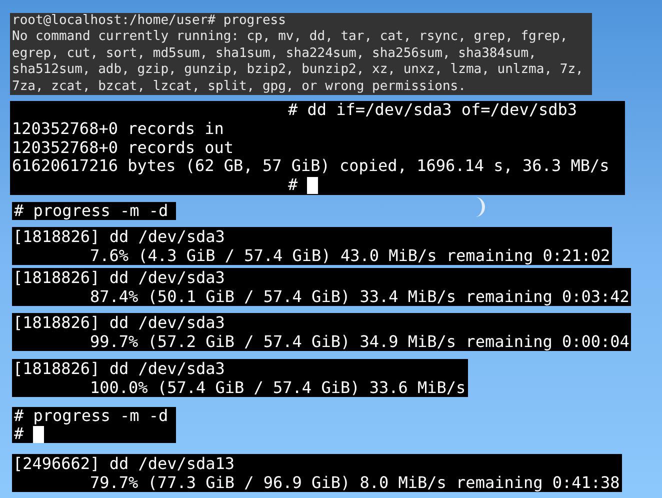 This screenshot has width=662, height=498. What do you see at coordinates (91, 416) in the screenshot?
I see `terminal-command: # progress -m -d` at bounding box center [91, 416].